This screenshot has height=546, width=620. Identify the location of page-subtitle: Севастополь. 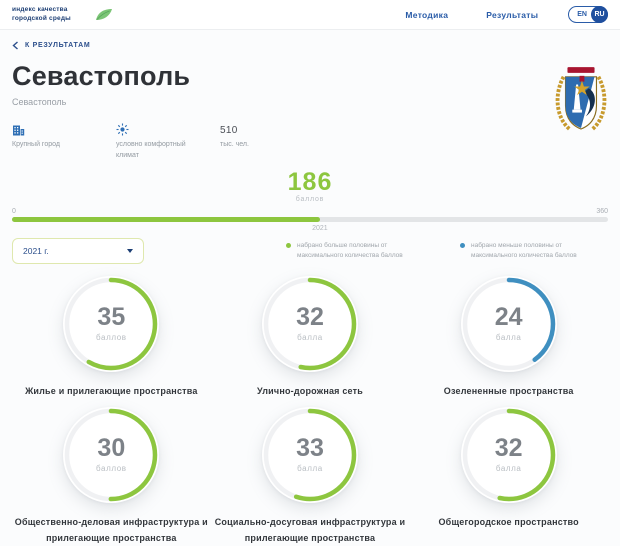
(39, 102).